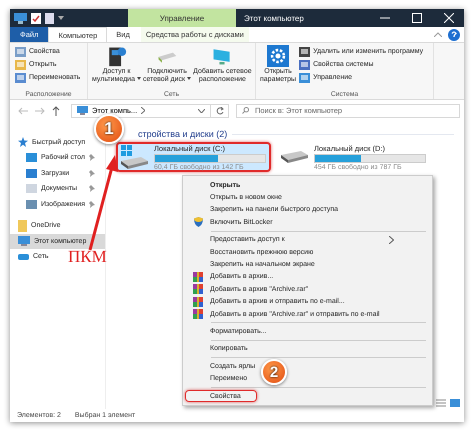 The image size is (474, 432). Describe the element at coordinates (417, 18) in the screenshot. I see `maximize-icon` at that location.